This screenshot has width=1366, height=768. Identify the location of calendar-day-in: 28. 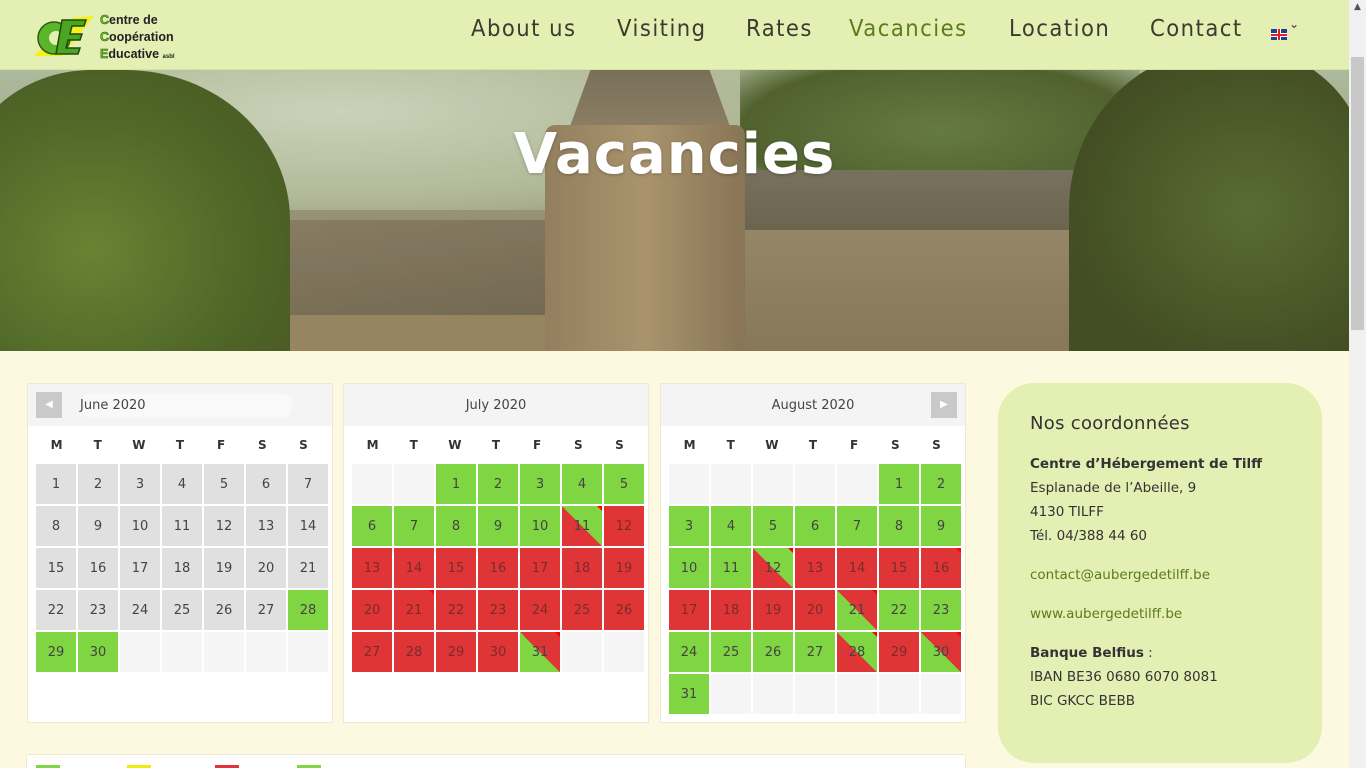
(857, 652).